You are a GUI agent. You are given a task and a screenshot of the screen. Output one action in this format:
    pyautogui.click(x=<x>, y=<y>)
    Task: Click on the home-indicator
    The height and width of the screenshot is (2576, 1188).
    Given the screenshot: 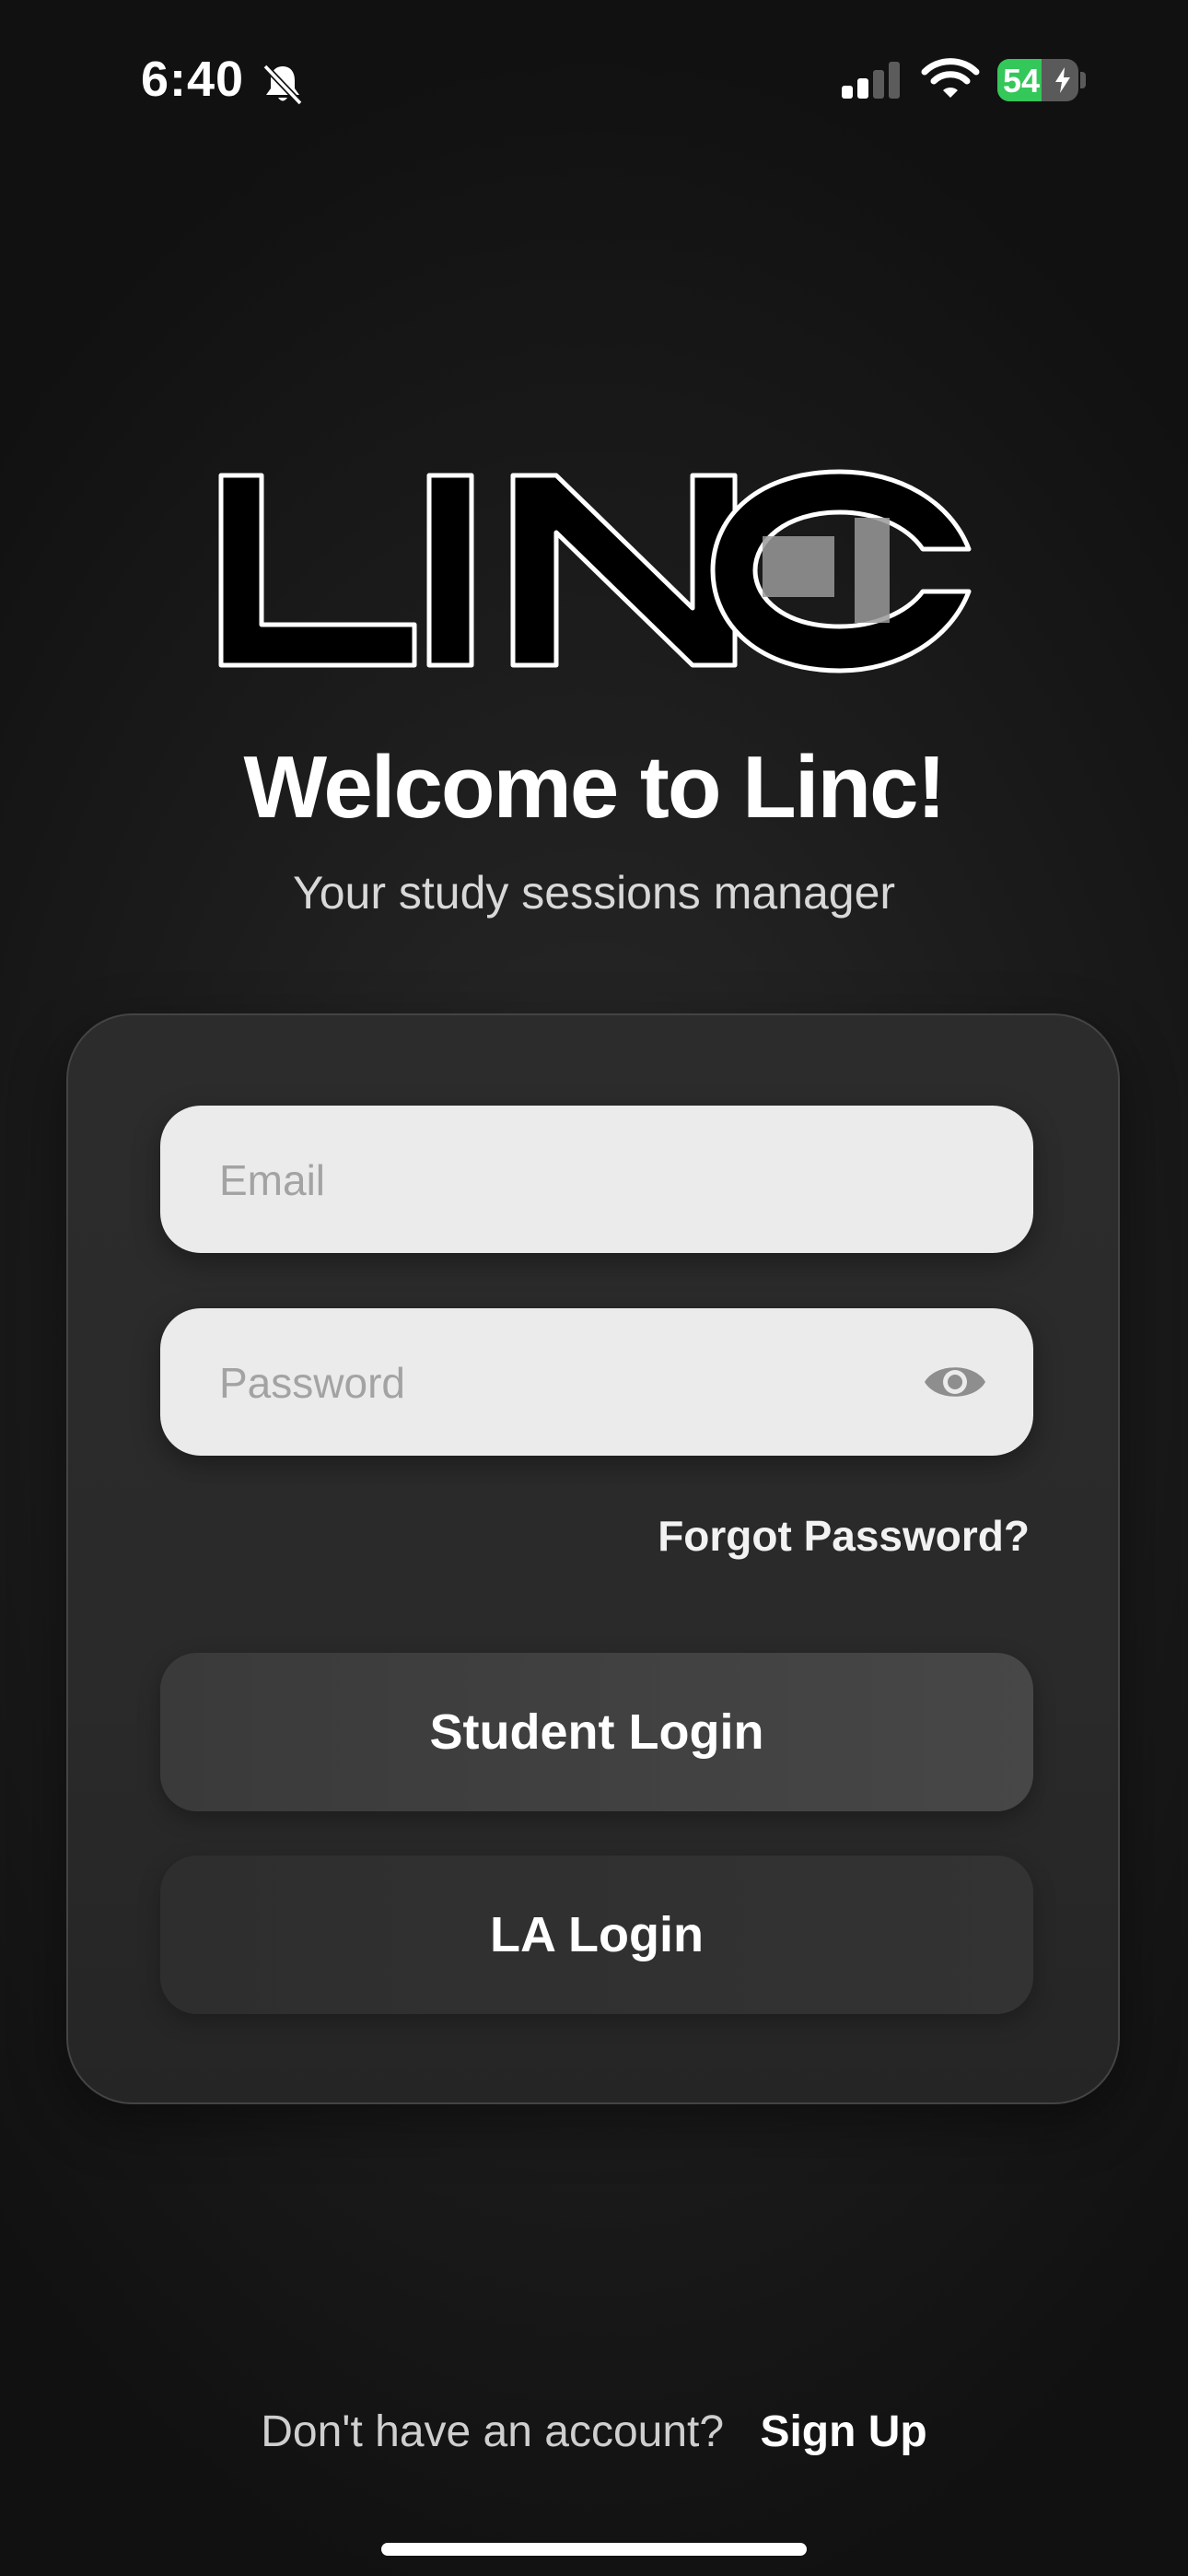 What is the action you would take?
    pyautogui.click(x=594, y=2549)
    